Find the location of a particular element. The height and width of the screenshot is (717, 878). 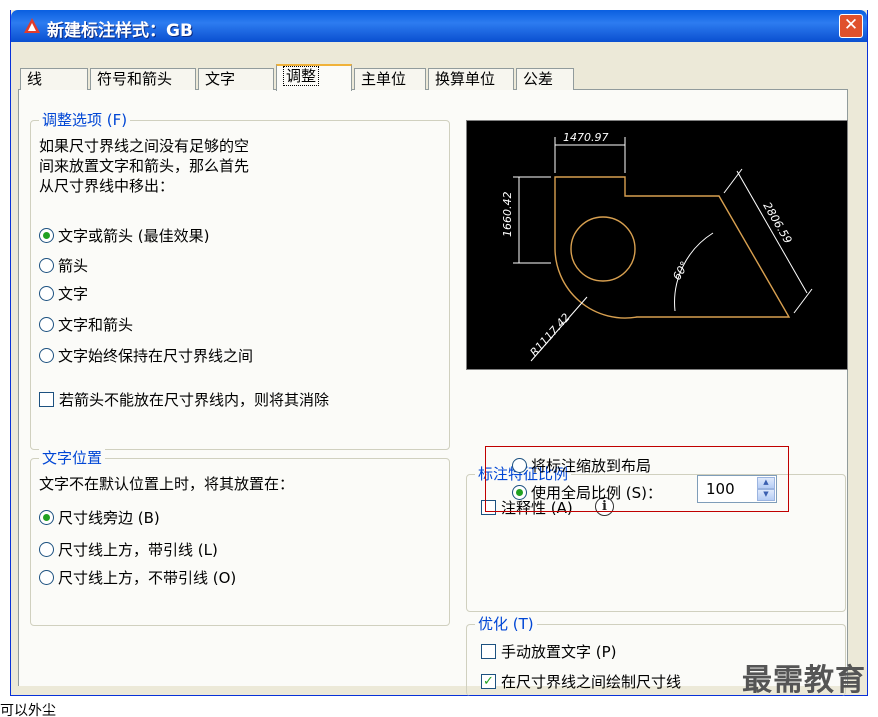

checkbox-label: 若箭头不能放在尺寸界线内，则将其消除 is located at coordinates (194, 400).